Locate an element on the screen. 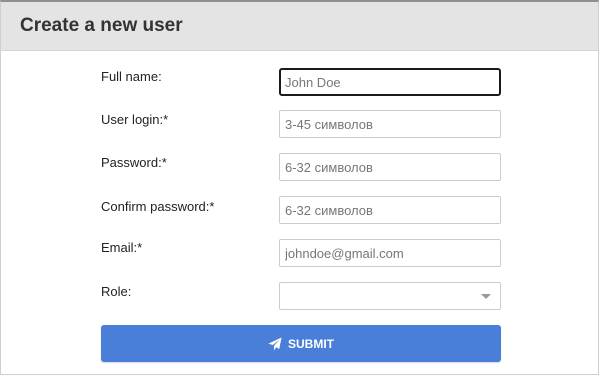 The width and height of the screenshot is (601, 377). confirm-password-label: Confirm password:* is located at coordinates (158, 206).